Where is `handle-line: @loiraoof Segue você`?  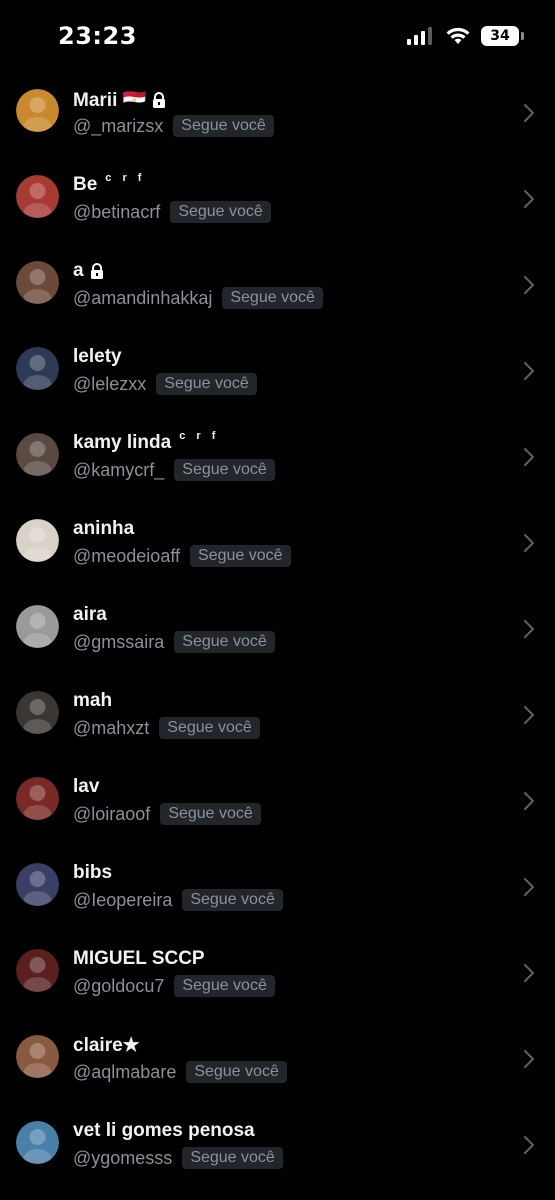
handle-line: @loiraoof Segue você is located at coordinates (167, 814).